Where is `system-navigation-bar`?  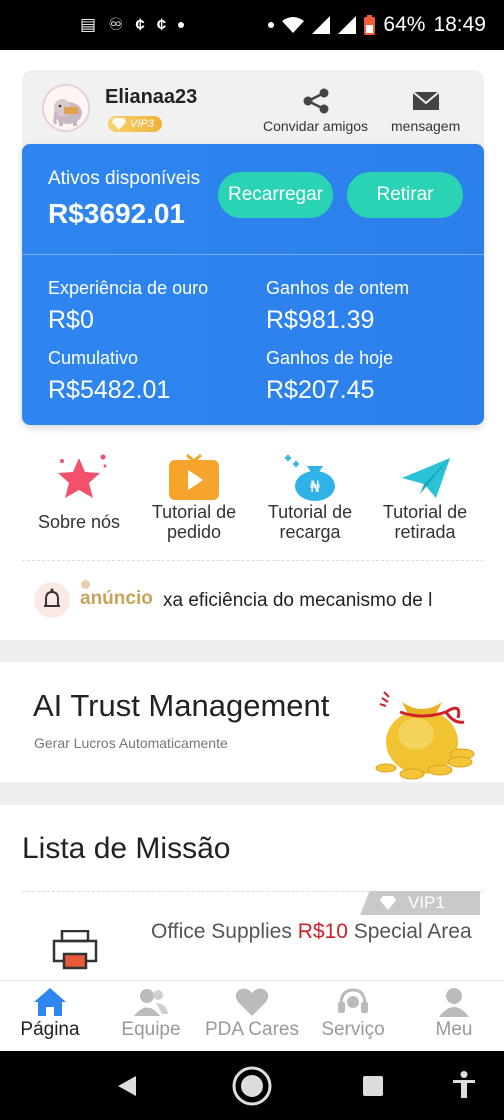 system-navigation-bar is located at coordinates (252, 1085).